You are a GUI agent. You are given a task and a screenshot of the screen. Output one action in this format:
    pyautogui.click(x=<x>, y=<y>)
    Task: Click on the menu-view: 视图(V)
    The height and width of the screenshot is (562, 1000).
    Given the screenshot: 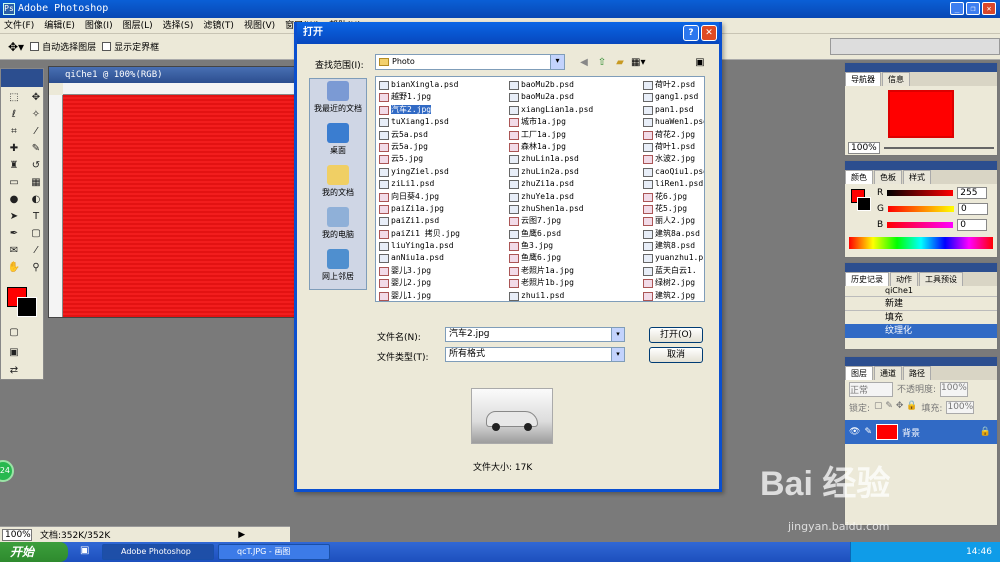 What is the action you would take?
    pyautogui.click(x=259, y=25)
    